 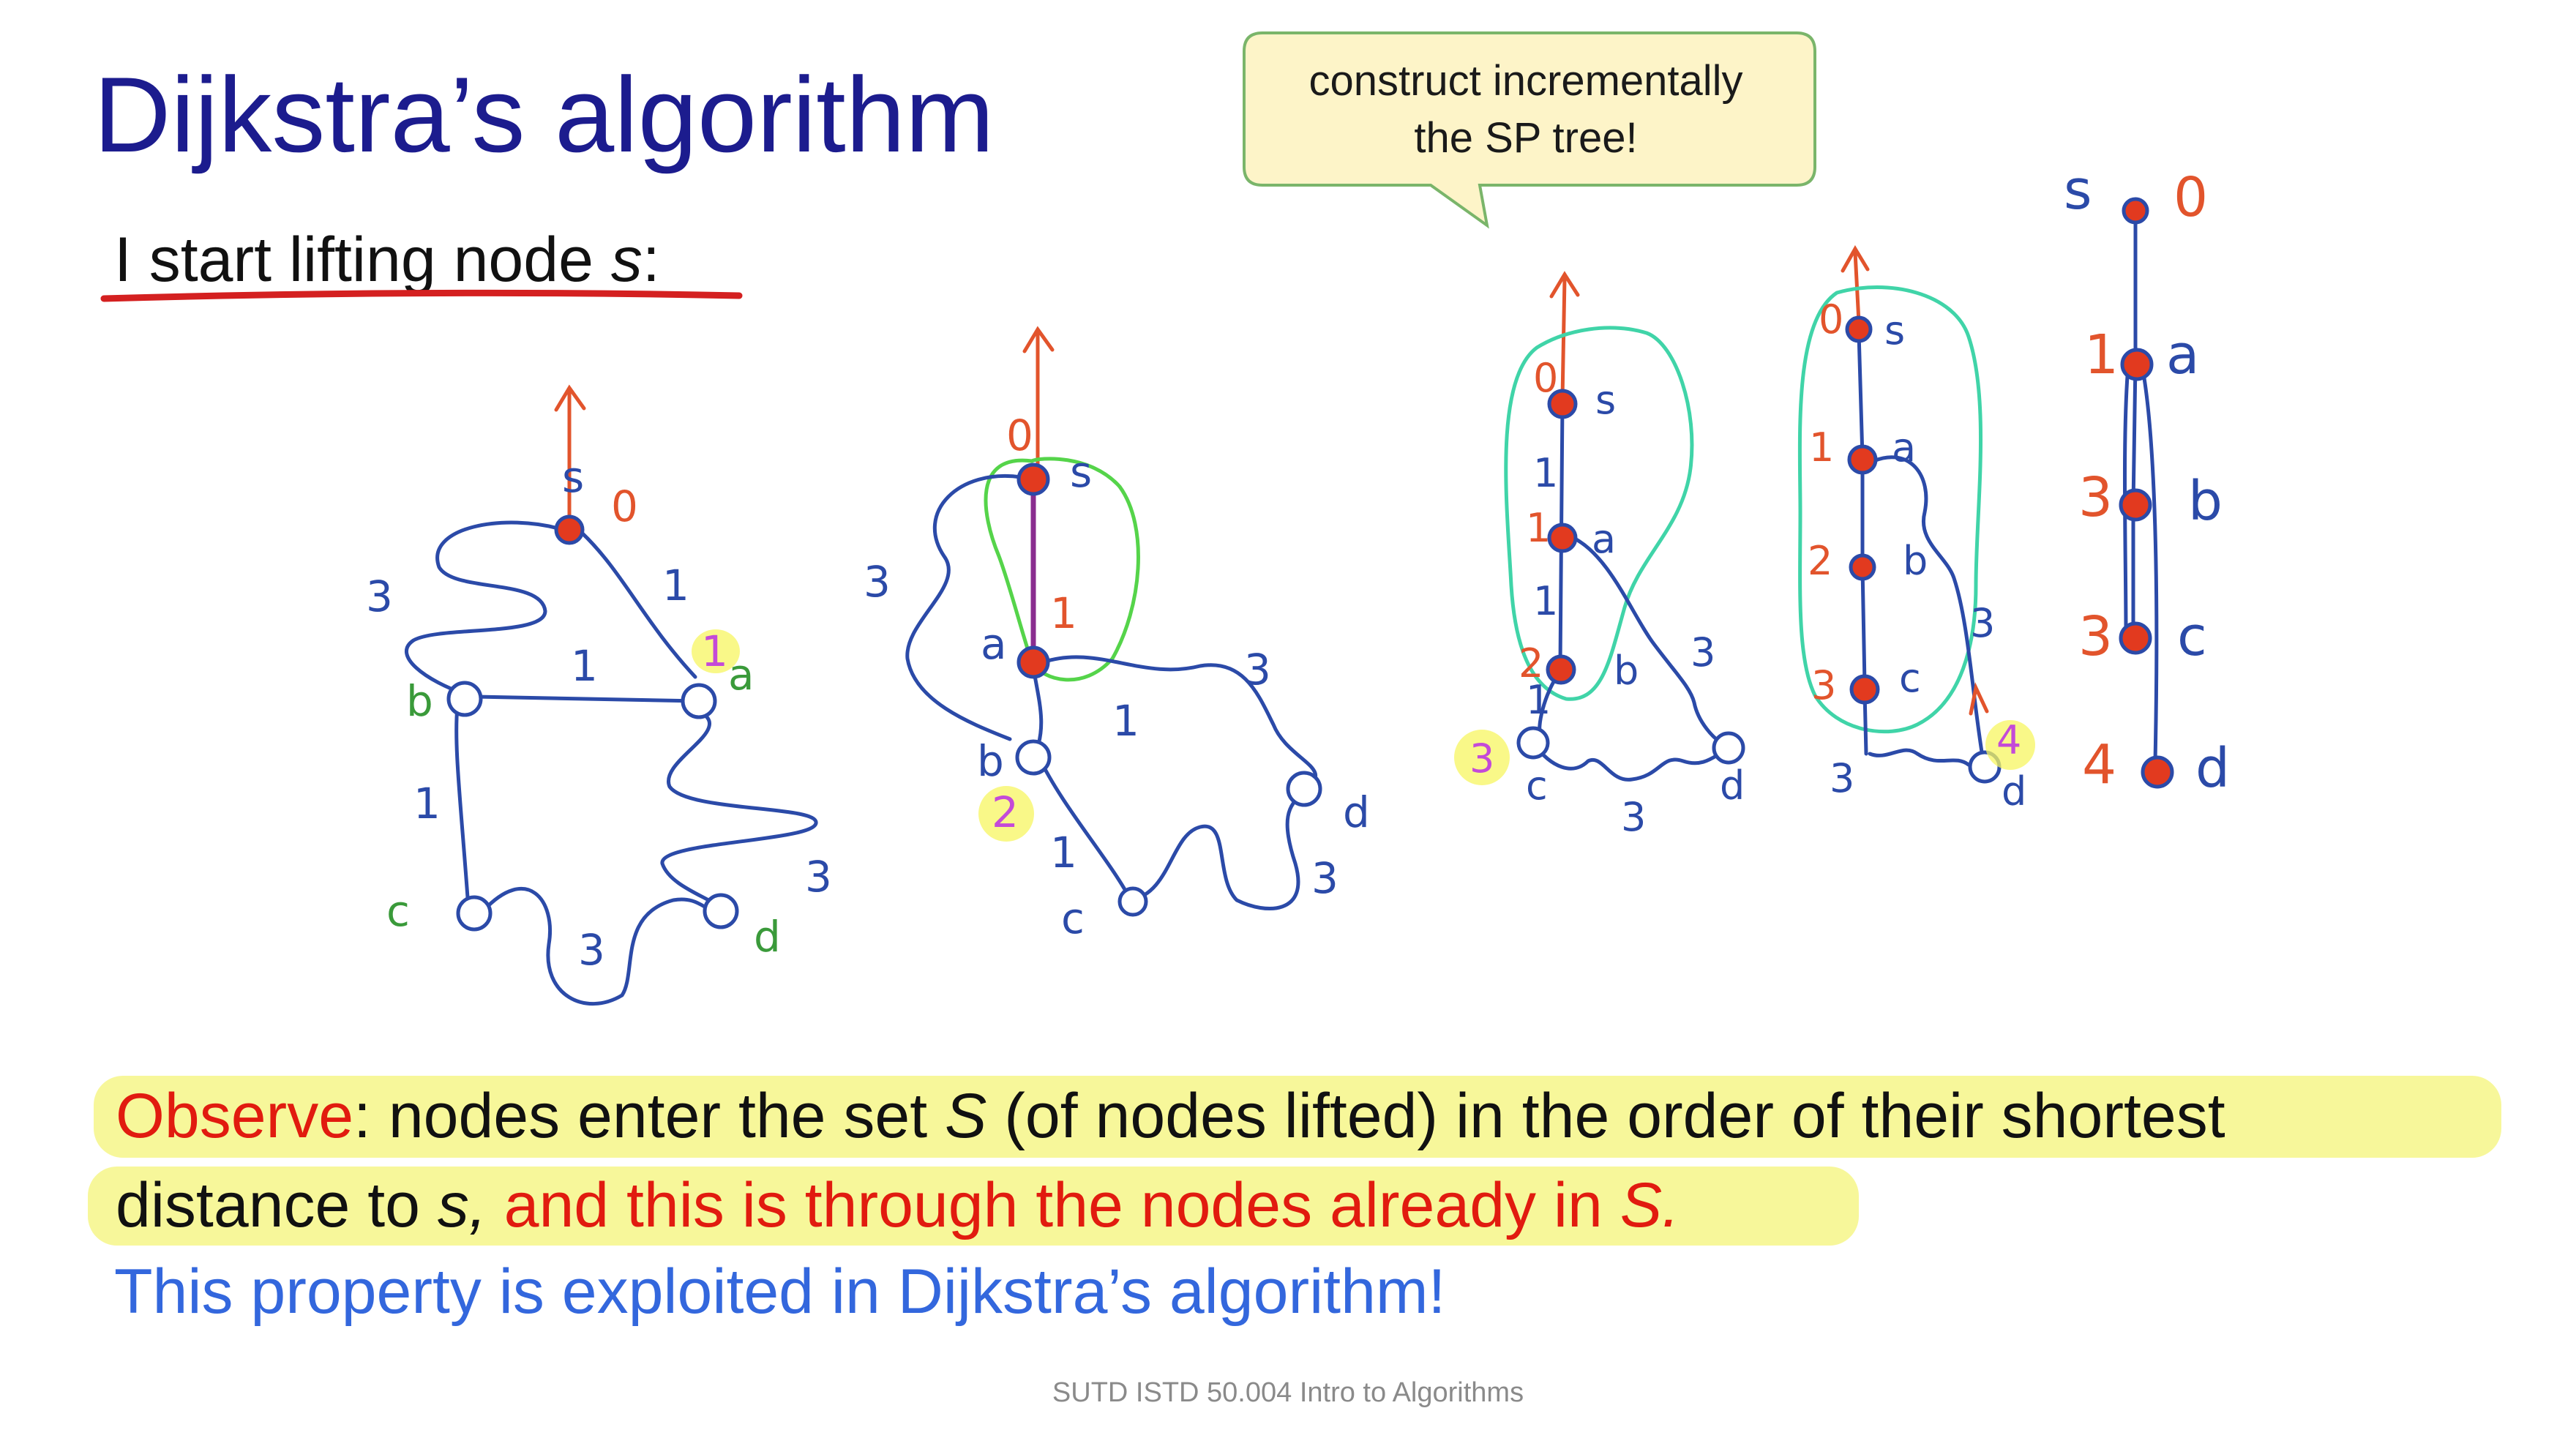 I want to click on g5-node-d: d, so click(x=2212, y=768).